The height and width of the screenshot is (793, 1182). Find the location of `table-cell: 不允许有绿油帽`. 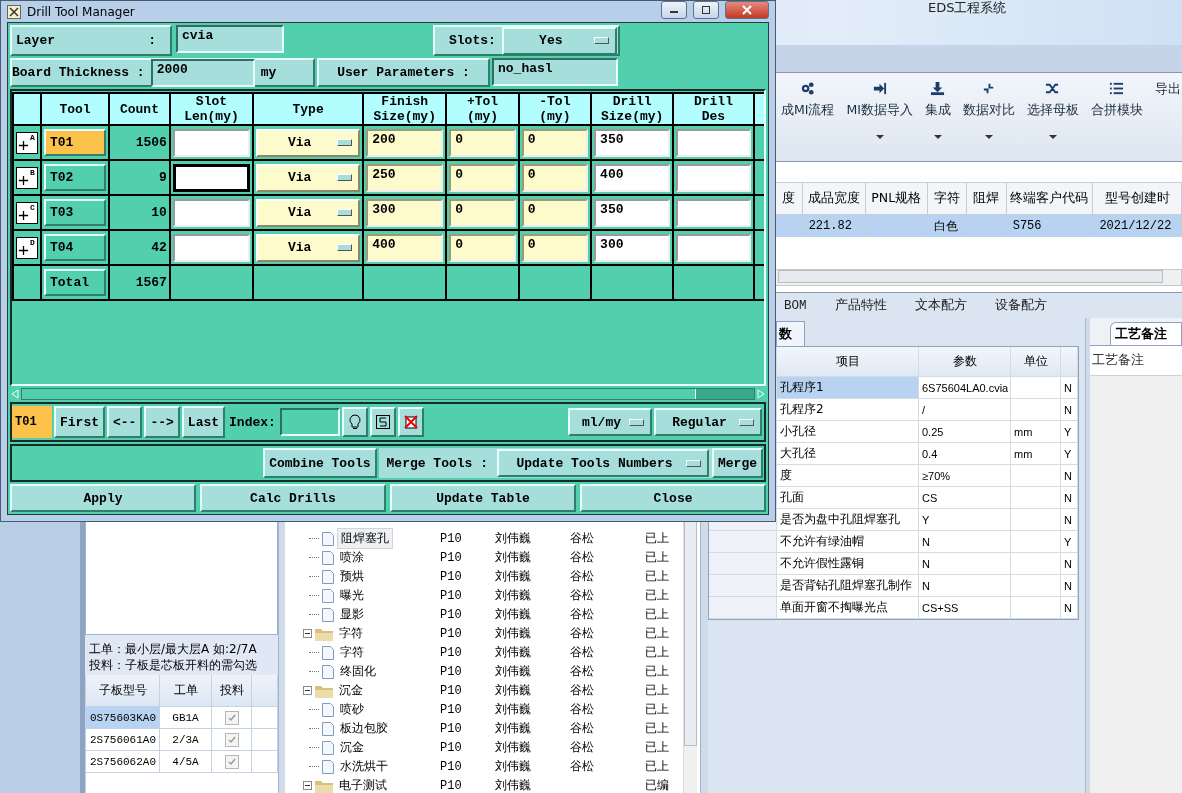

table-cell: 不允许有绿油帽 is located at coordinates (848, 542).